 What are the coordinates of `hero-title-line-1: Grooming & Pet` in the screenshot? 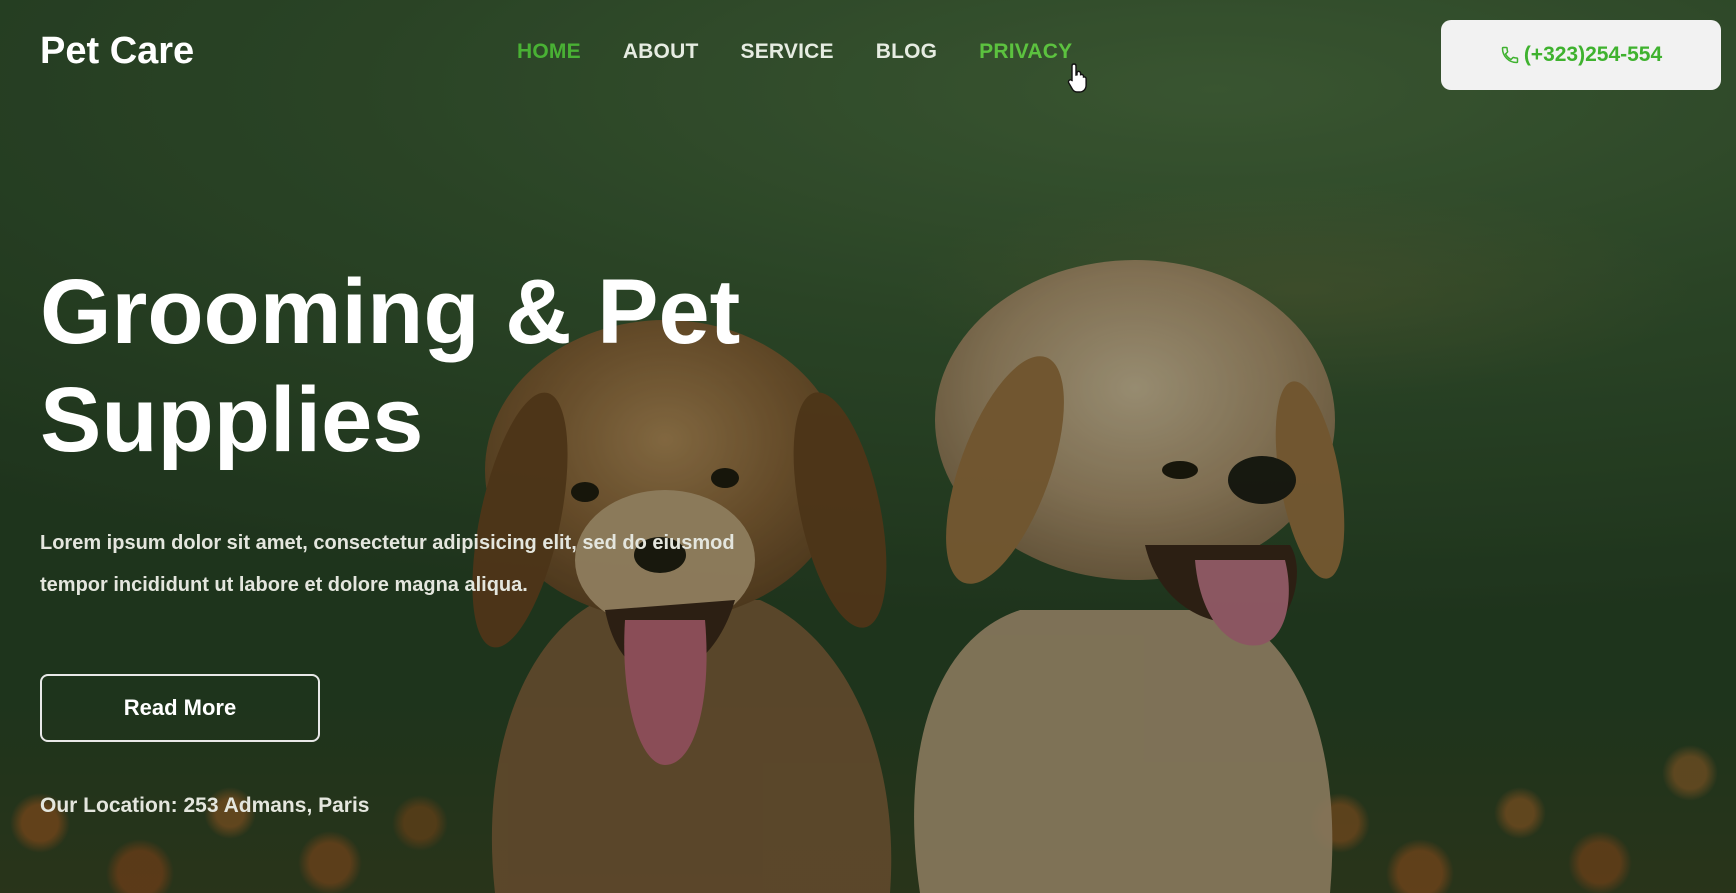 It's located at (390, 312).